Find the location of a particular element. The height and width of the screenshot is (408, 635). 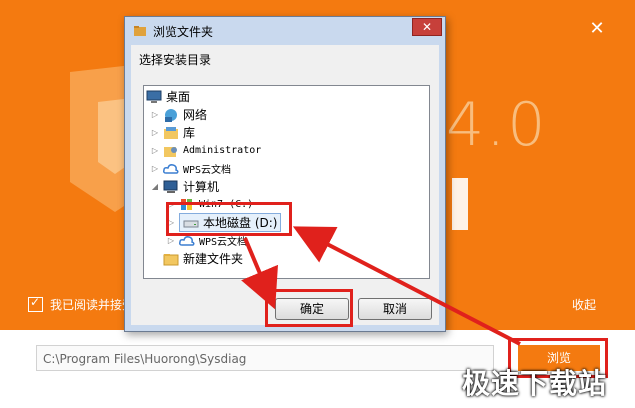

arrow-to-local-disk is located at coordinates (406, 286).